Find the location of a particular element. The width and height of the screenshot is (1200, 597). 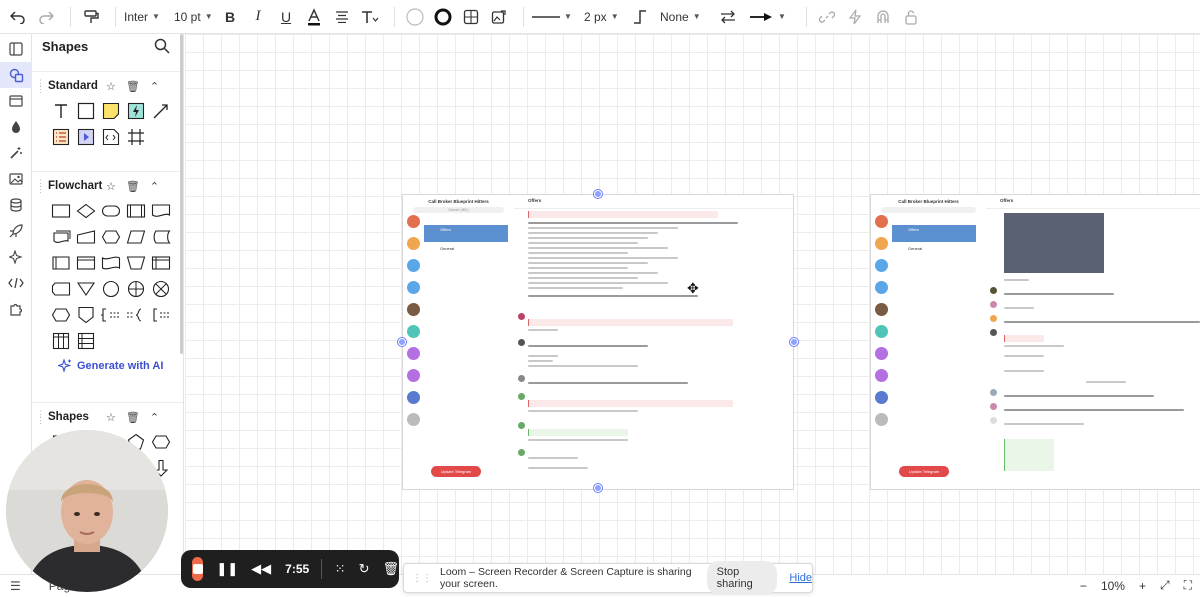

magic-wand-icon is located at coordinates (16, 153).